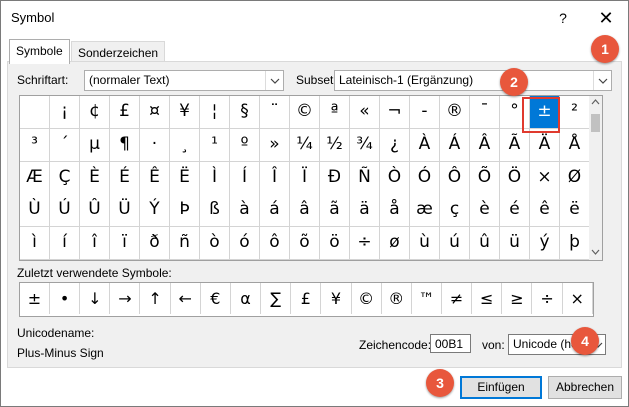  What do you see at coordinates (185, 112) in the screenshot?
I see `symbol-cell: ¥` at bounding box center [185, 112].